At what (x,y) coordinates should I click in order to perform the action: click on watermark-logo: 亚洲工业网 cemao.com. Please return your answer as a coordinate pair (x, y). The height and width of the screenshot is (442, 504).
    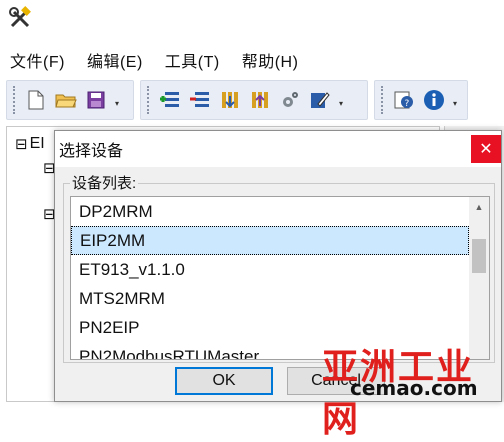
    Looking at the image, I should click on (413, 389).